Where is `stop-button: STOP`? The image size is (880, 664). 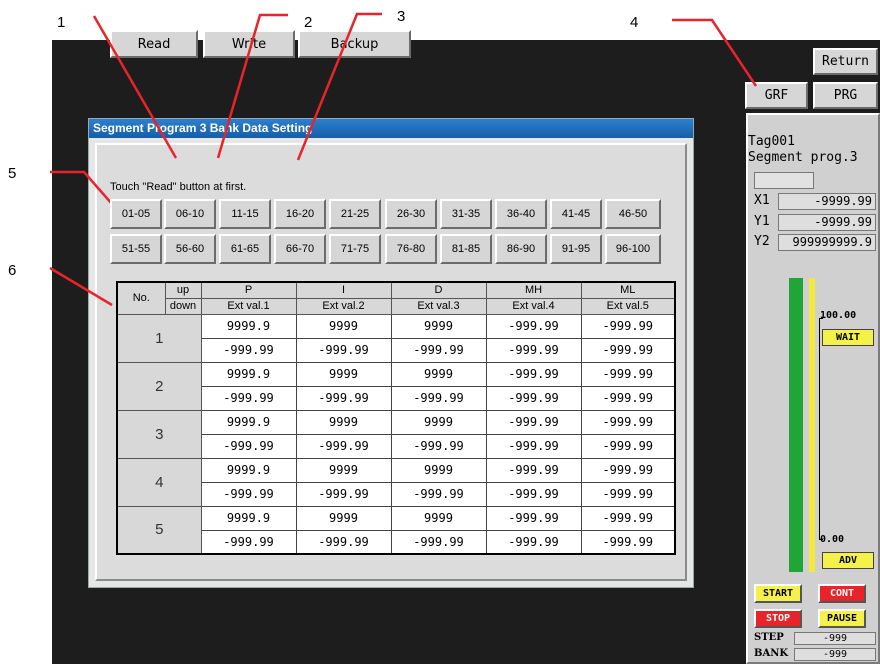 stop-button: STOP is located at coordinates (778, 618).